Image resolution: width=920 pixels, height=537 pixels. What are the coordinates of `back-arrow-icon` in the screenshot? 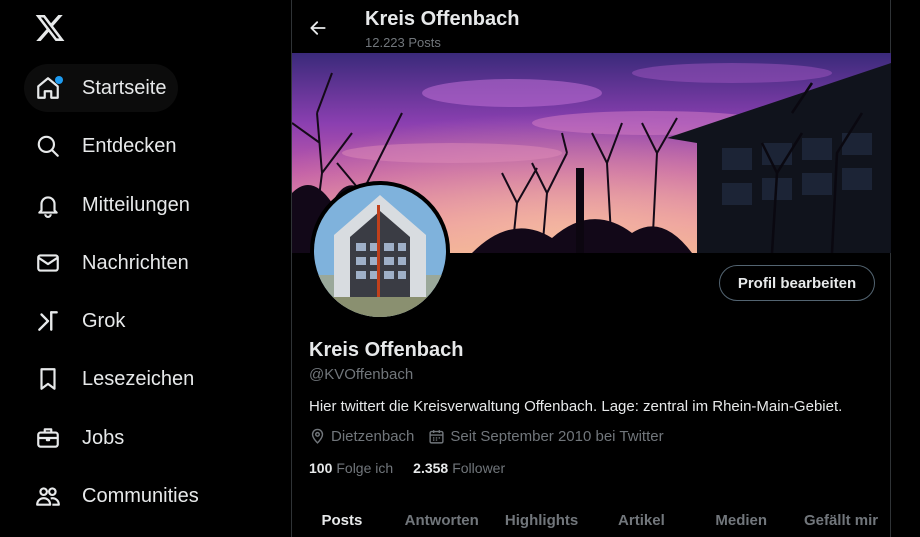 It's located at (318, 28).